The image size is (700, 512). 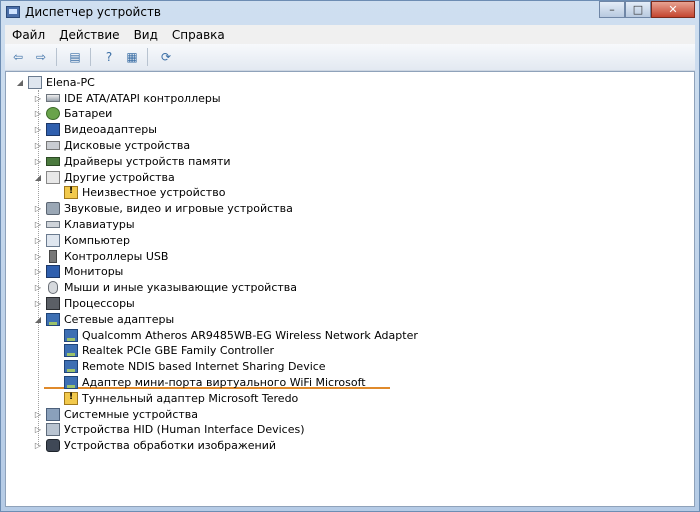 What do you see at coordinates (198, 35) in the screenshot?
I see `menu-help: Справка` at bounding box center [198, 35].